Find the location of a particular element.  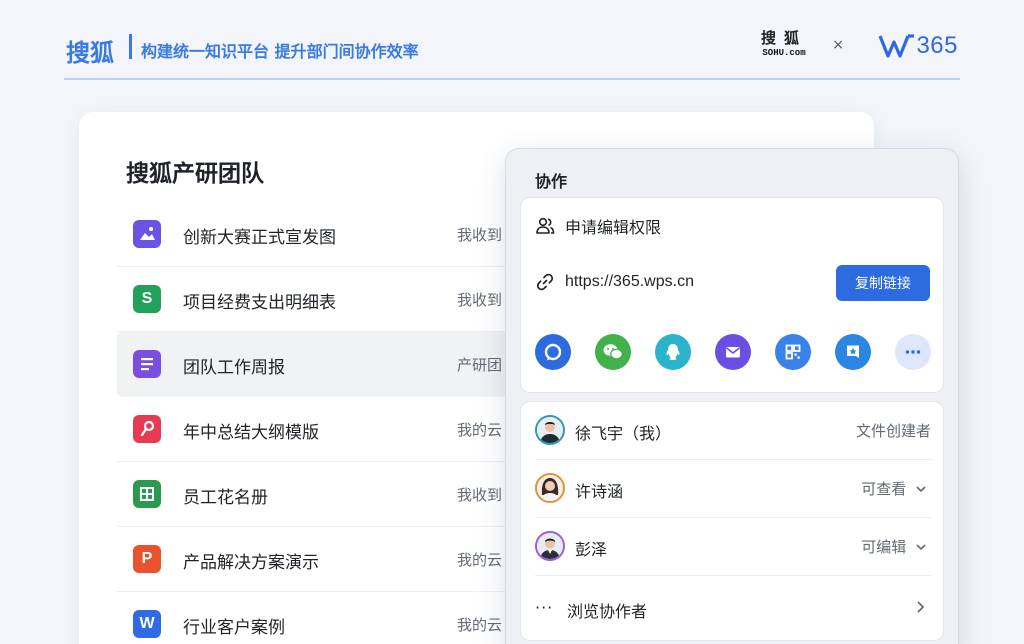

collaborator-name: 徐飞宇（我） is located at coordinates (623, 433).